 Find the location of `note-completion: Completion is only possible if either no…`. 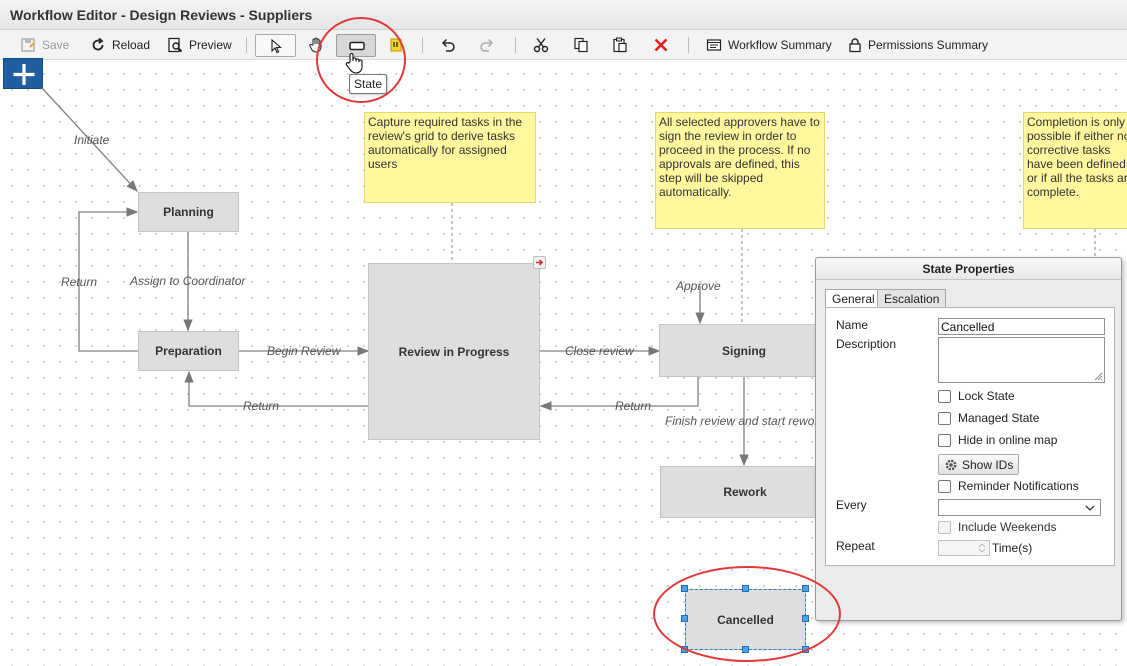

note-completion: Completion is only possible if either no… is located at coordinates (1075, 170).